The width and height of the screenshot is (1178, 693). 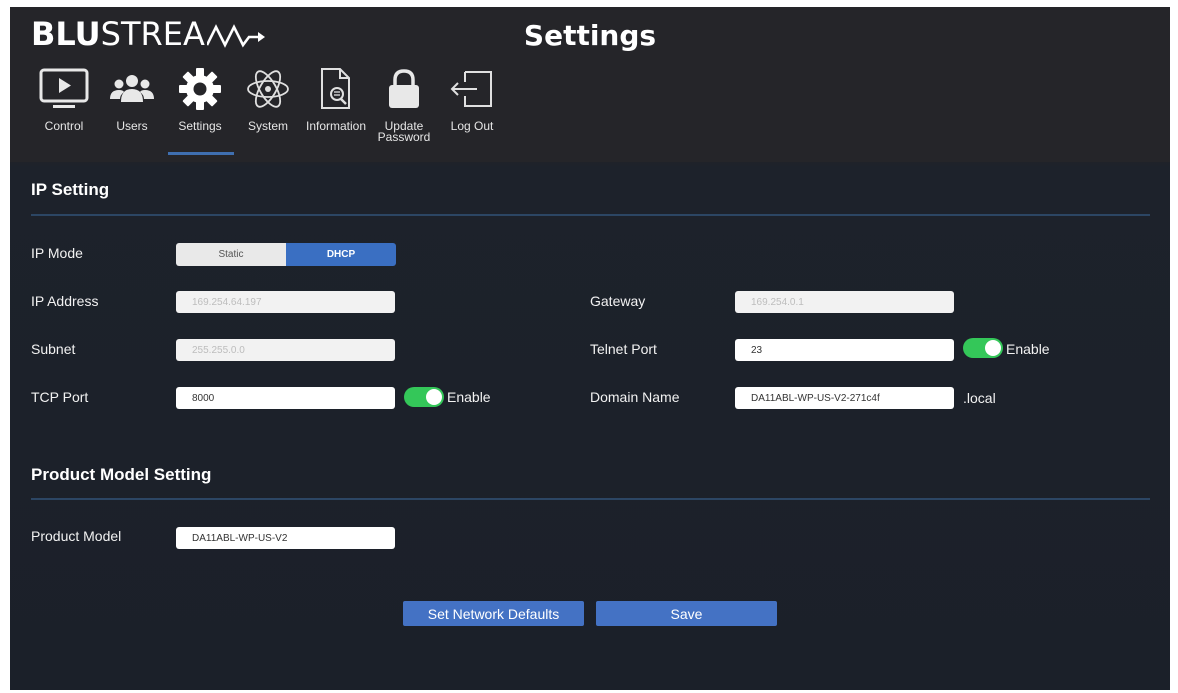 What do you see at coordinates (60, 397) in the screenshot?
I see `tcp-port-label: TCP Port` at bounding box center [60, 397].